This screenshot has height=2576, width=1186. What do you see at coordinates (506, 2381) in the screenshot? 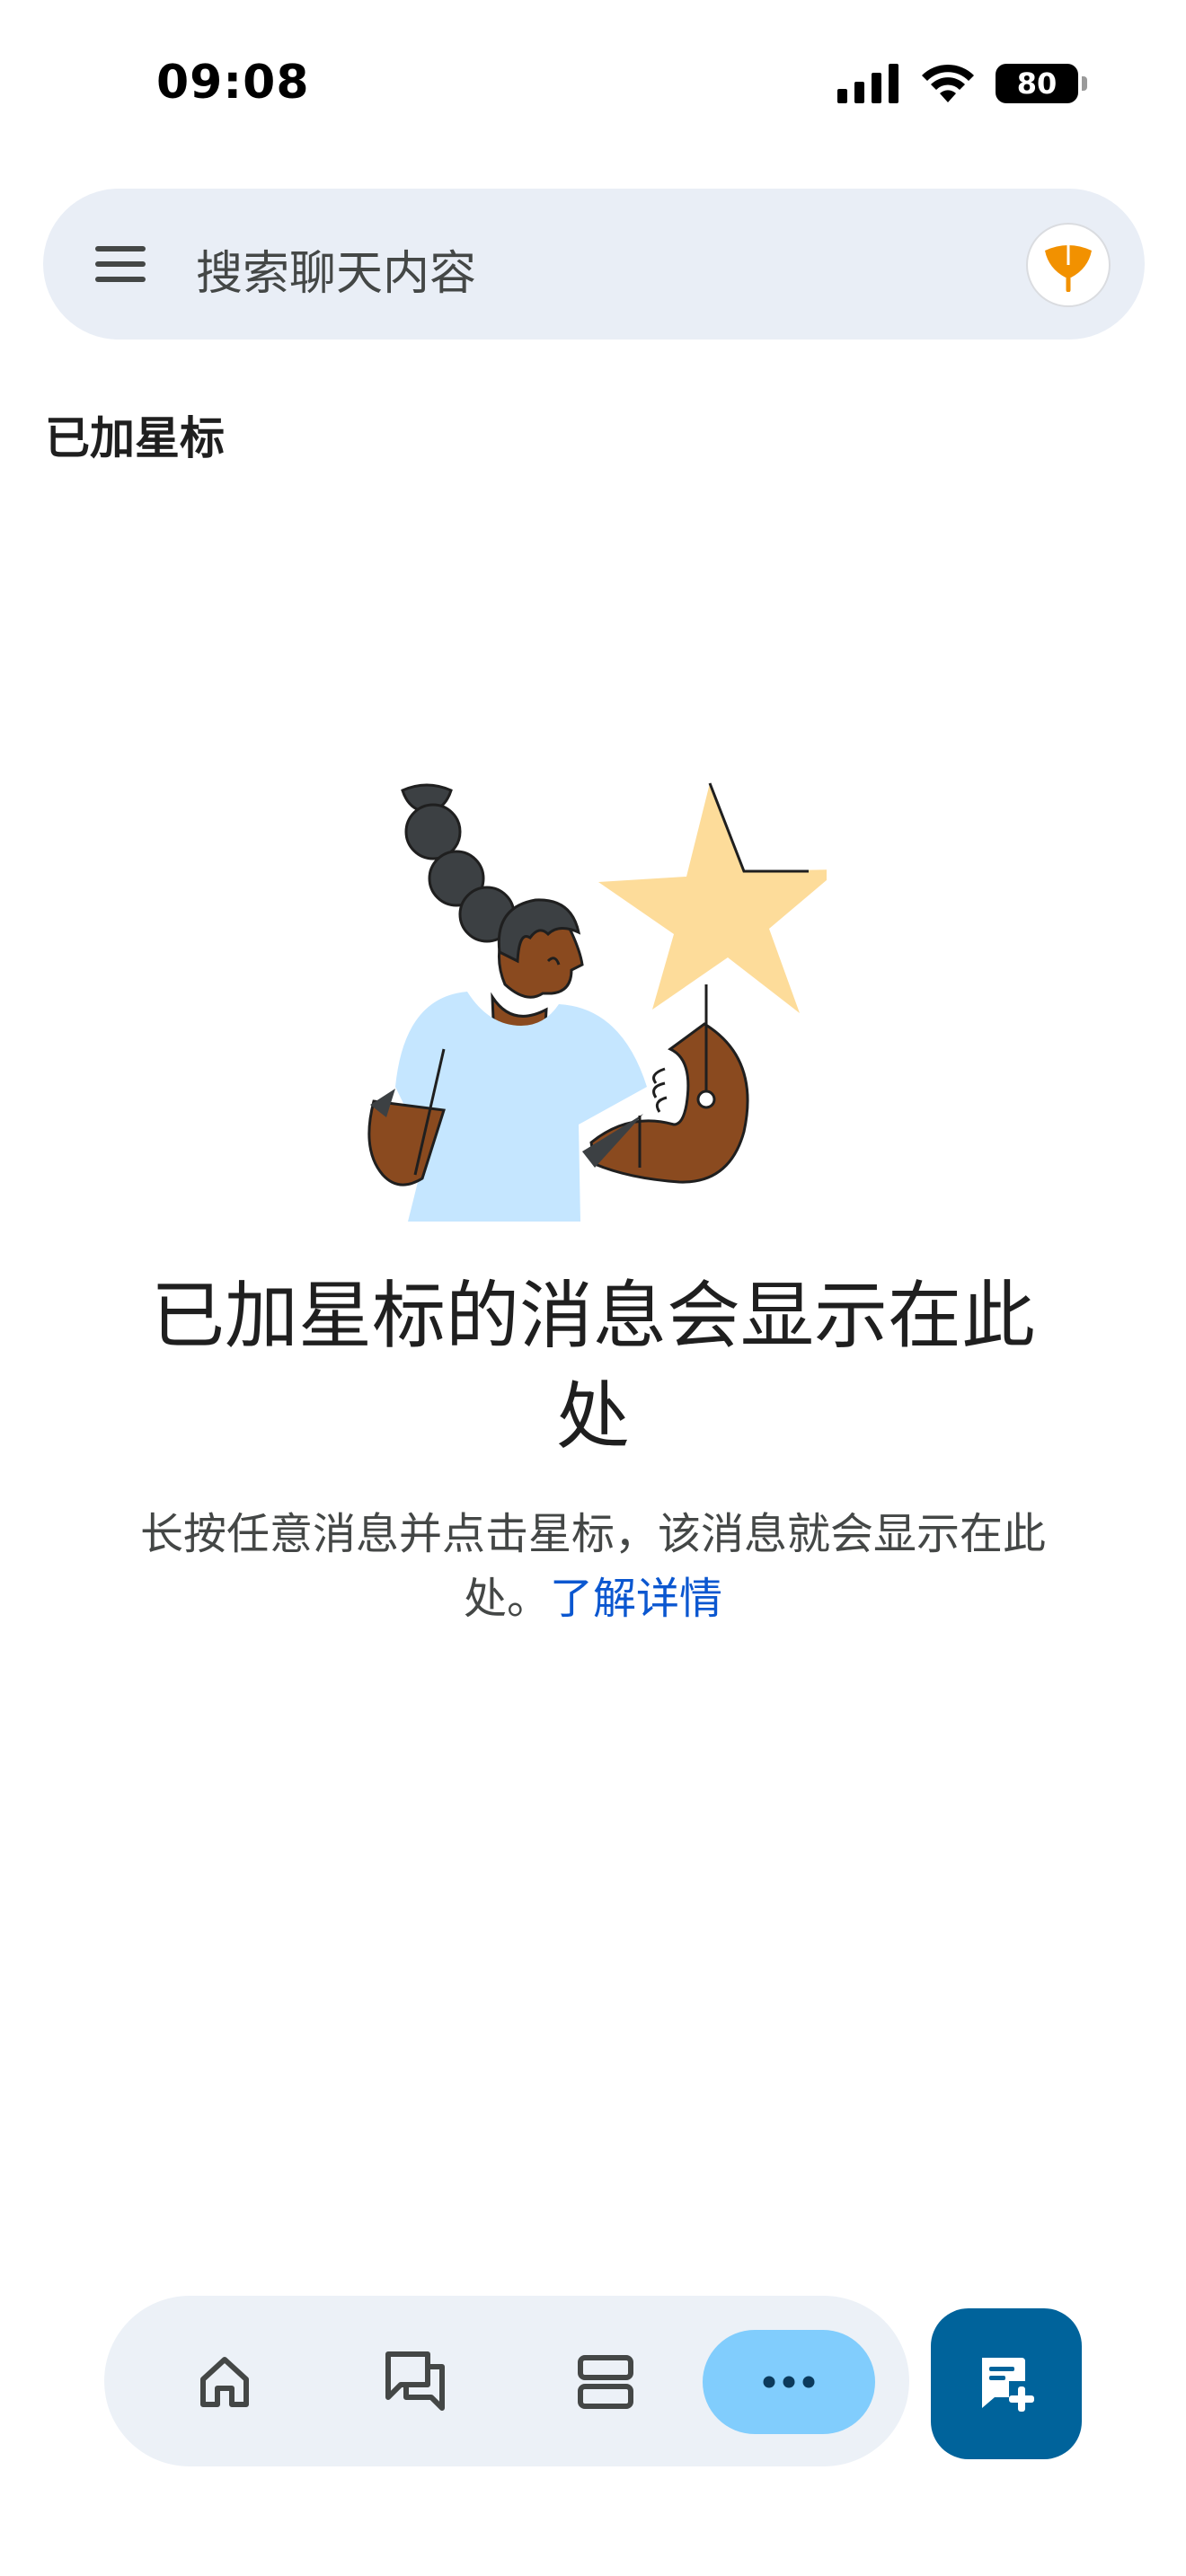
I see `bottom-nav` at bounding box center [506, 2381].